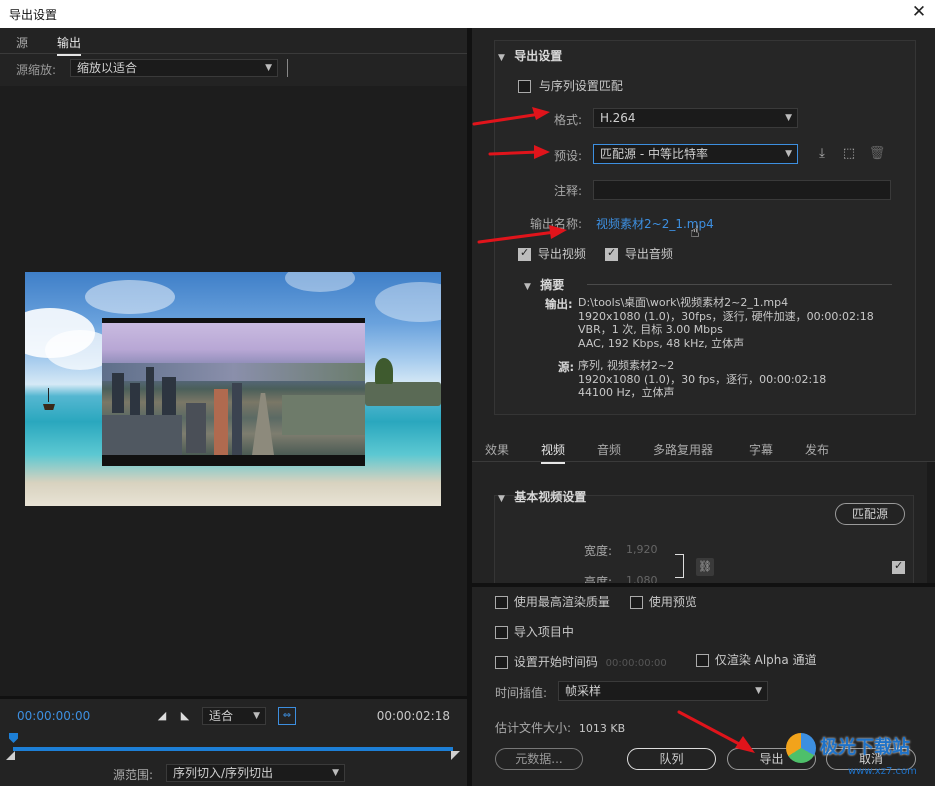 This screenshot has height=786, width=935. I want to click on tab-multiplexer: 多路复用器, so click(683, 449).